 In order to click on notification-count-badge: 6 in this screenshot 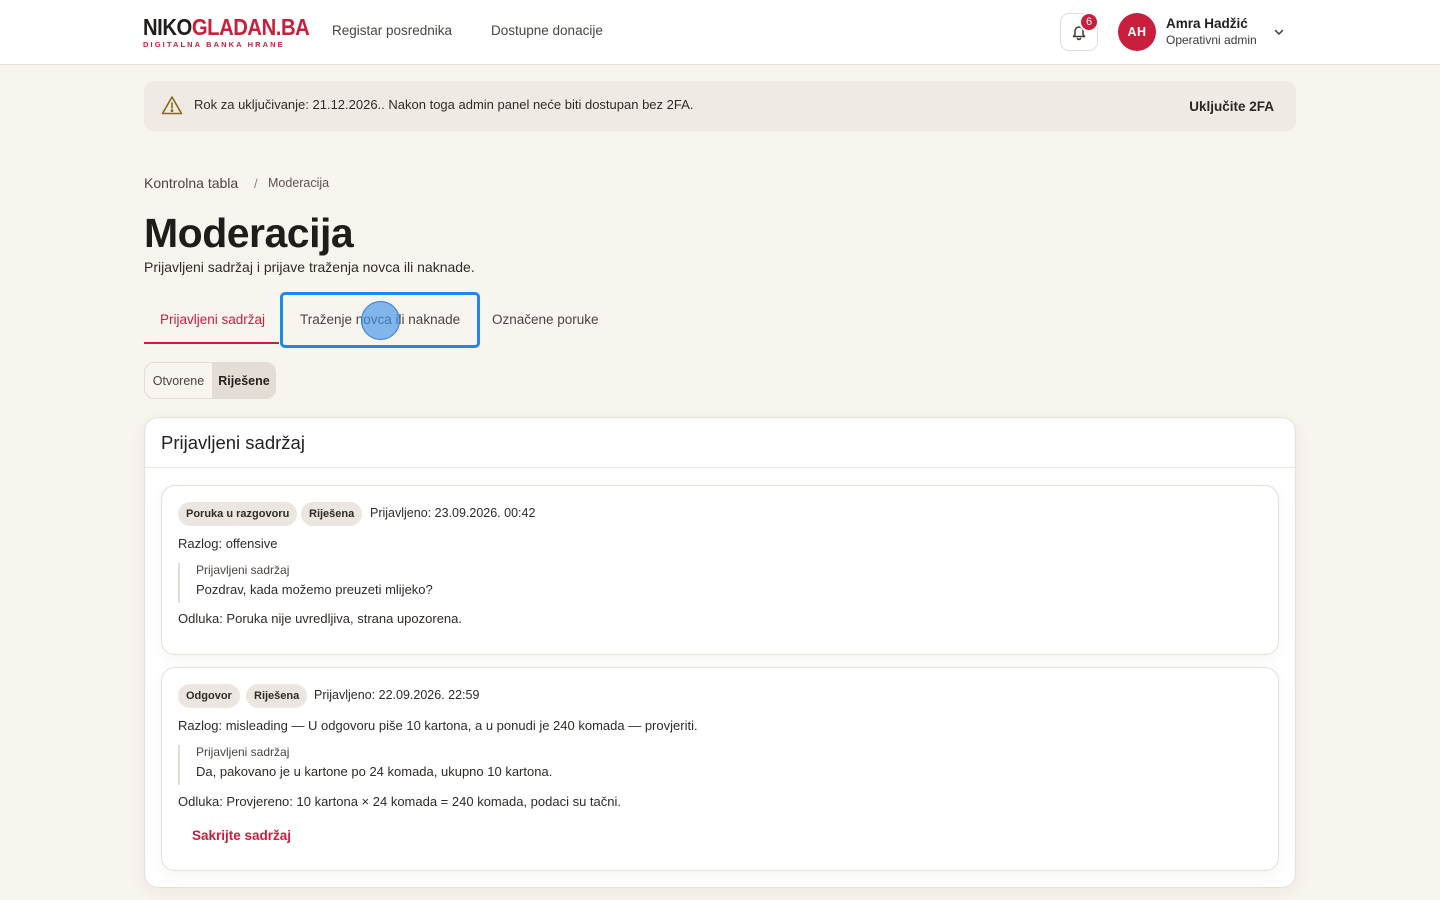, I will do `click(1089, 22)`.